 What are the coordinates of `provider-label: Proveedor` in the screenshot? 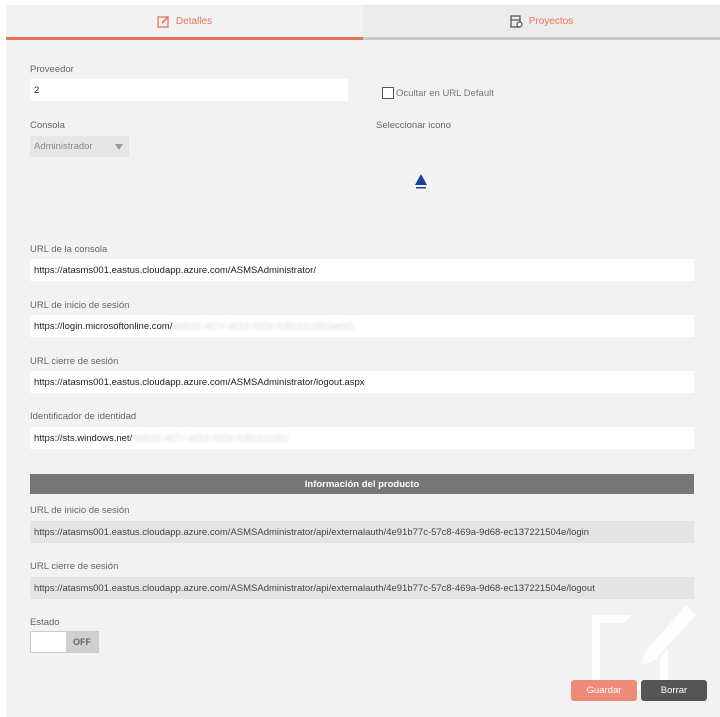 It's located at (52, 69).